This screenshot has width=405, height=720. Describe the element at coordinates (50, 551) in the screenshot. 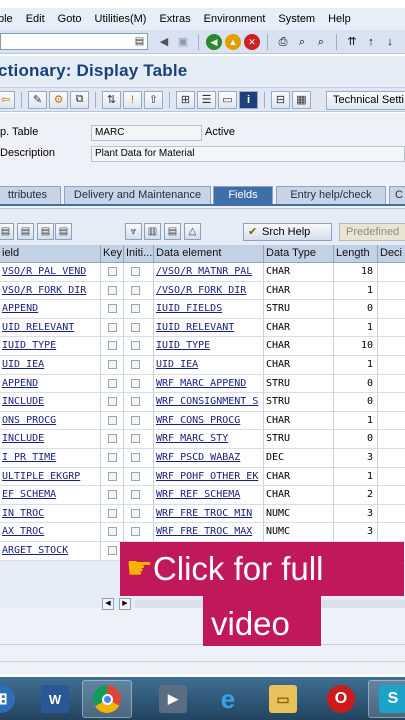

I see `cell-field: ARGET STOCK` at that location.